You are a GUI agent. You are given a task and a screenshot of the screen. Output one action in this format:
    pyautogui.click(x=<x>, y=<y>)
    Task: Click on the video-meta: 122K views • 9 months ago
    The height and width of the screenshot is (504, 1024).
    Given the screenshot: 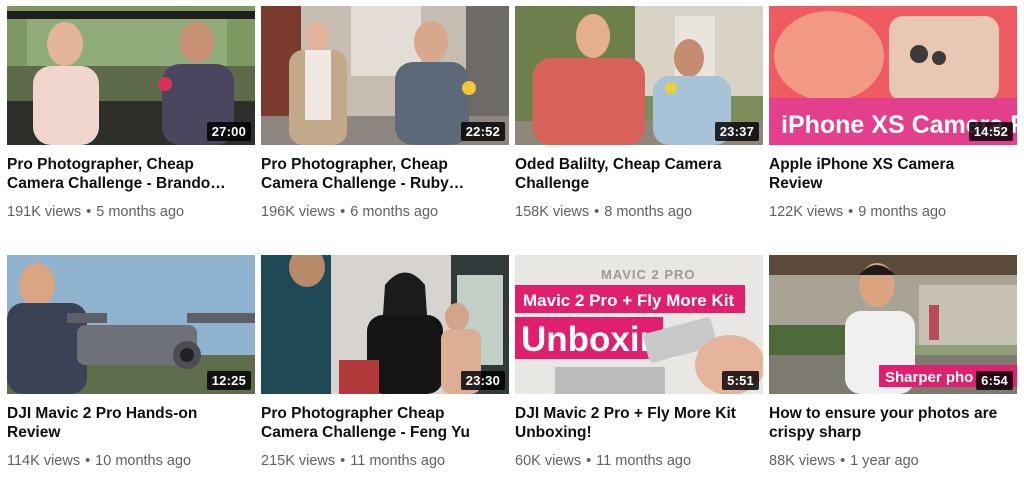 What is the action you would take?
    pyautogui.click(x=893, y=212)
    